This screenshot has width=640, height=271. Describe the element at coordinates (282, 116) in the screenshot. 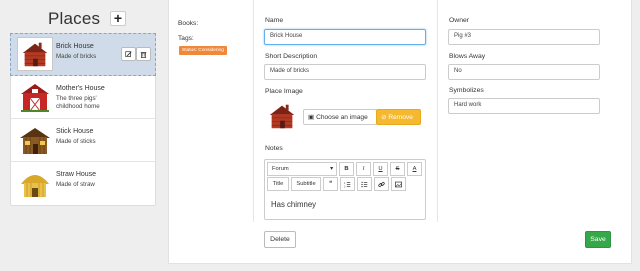

I see `place-image-preview` at that location.